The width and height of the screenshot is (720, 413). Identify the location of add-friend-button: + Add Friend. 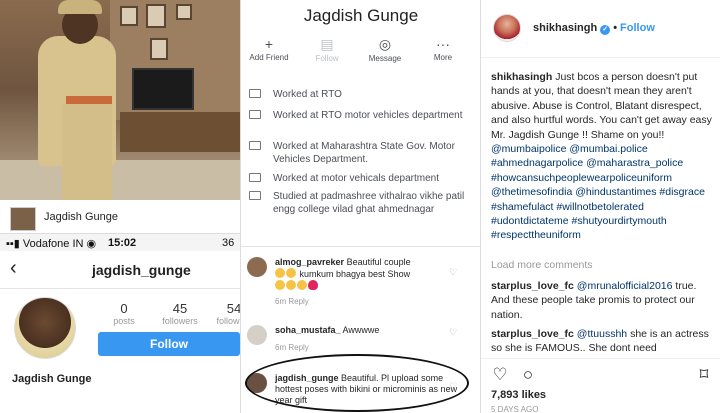
(269, 49).